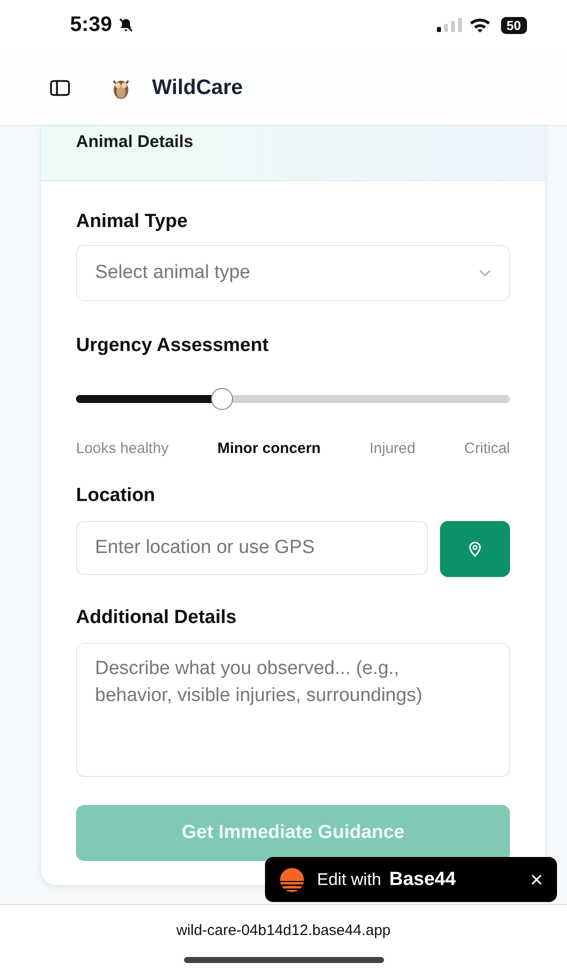 The width and height of the screenshot is (567, 980). Describe the element at coordinates (116, 496) in the screenshot. I see `field-label: Location` at that location.